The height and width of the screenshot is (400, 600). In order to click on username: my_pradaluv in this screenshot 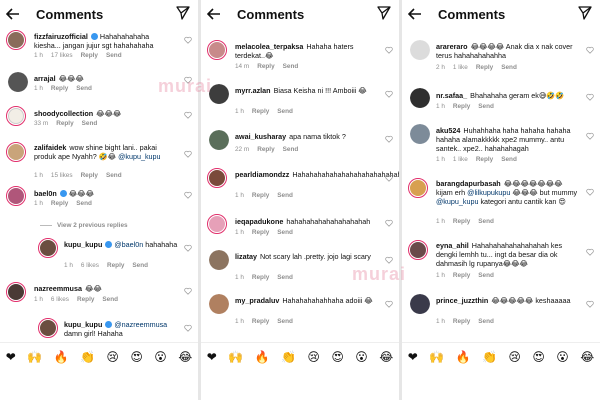, I will do `click(257, 300)`.